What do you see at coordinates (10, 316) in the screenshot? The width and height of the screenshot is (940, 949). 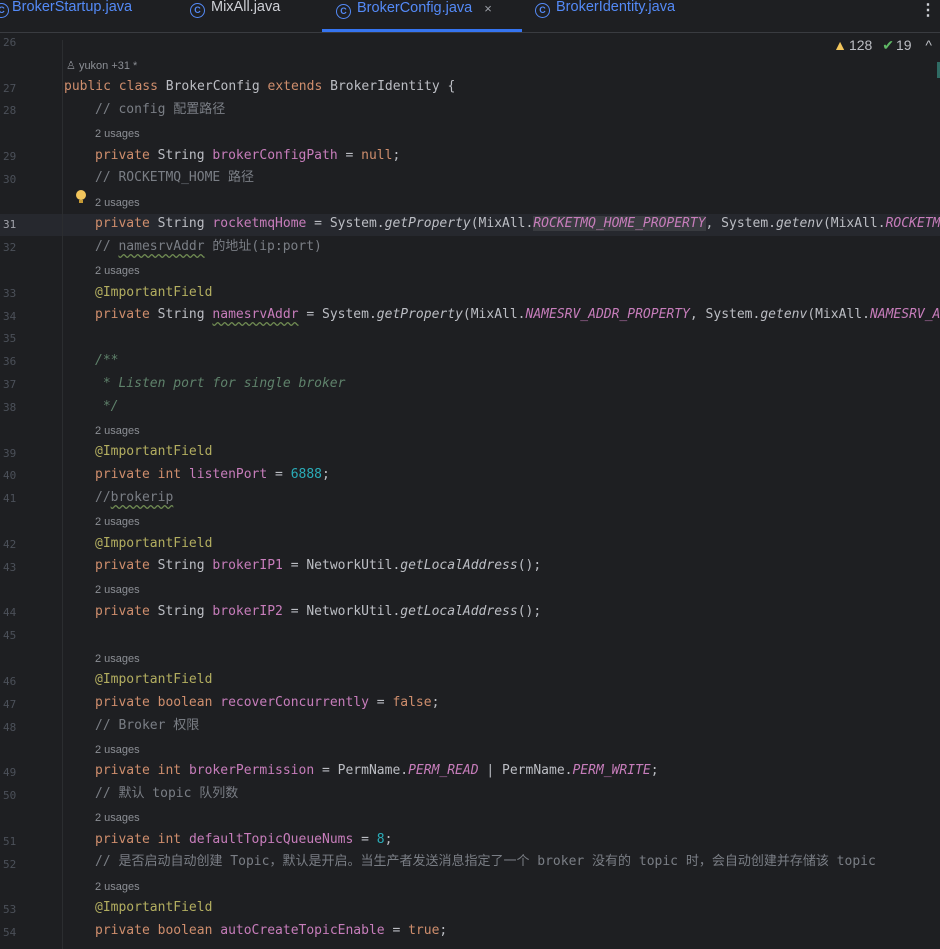 I see `line-number: 34` at bounding box center [10, 316].